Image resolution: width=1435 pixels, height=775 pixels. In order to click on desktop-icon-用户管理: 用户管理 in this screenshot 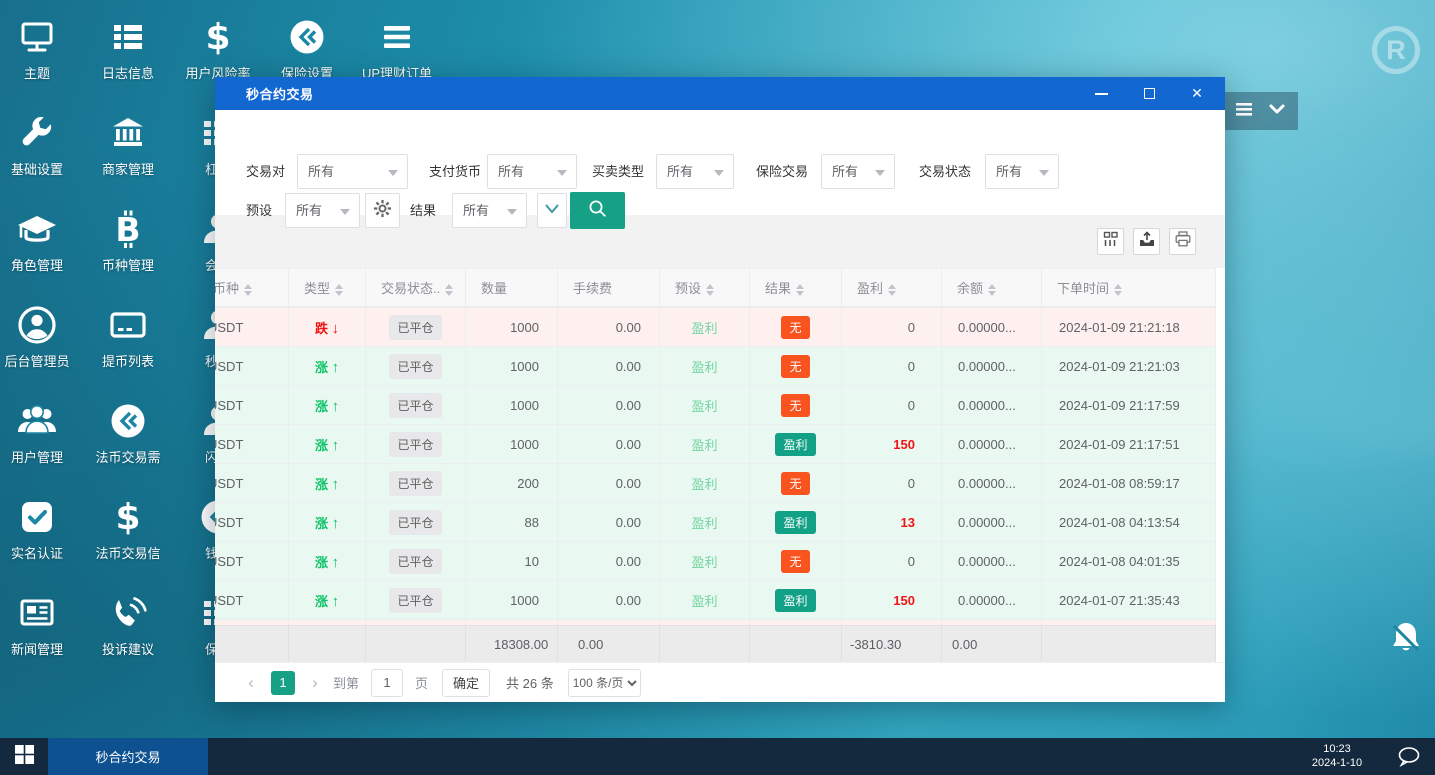, I will do `click(41, 432)`.